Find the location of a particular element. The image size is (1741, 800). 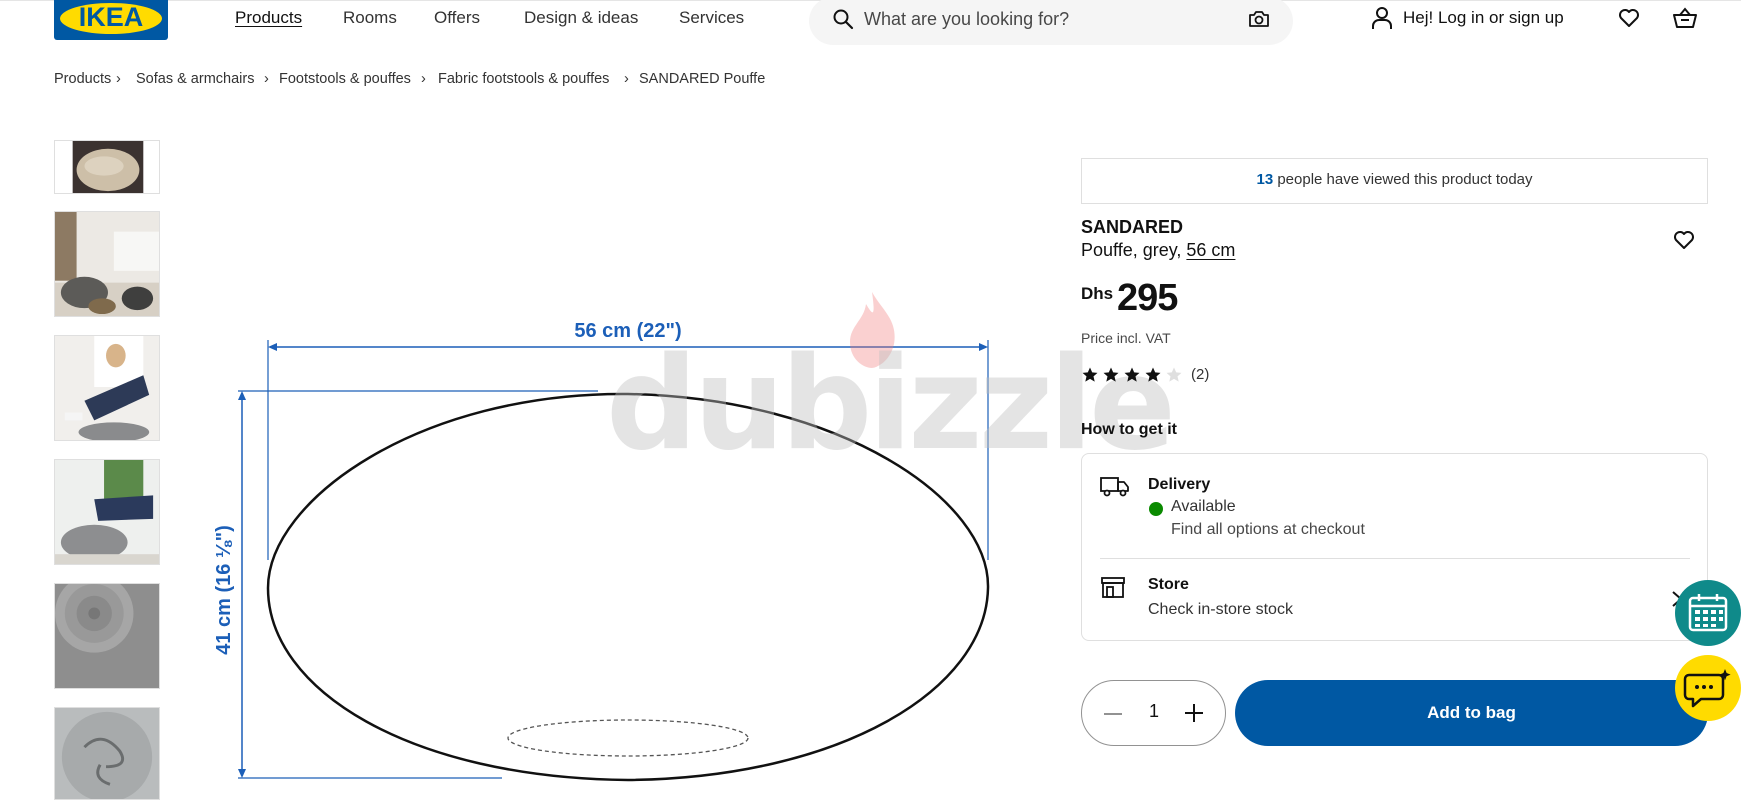

product-description: Pouffe, grey, 56 cm is located at coordinates (1158, 250).